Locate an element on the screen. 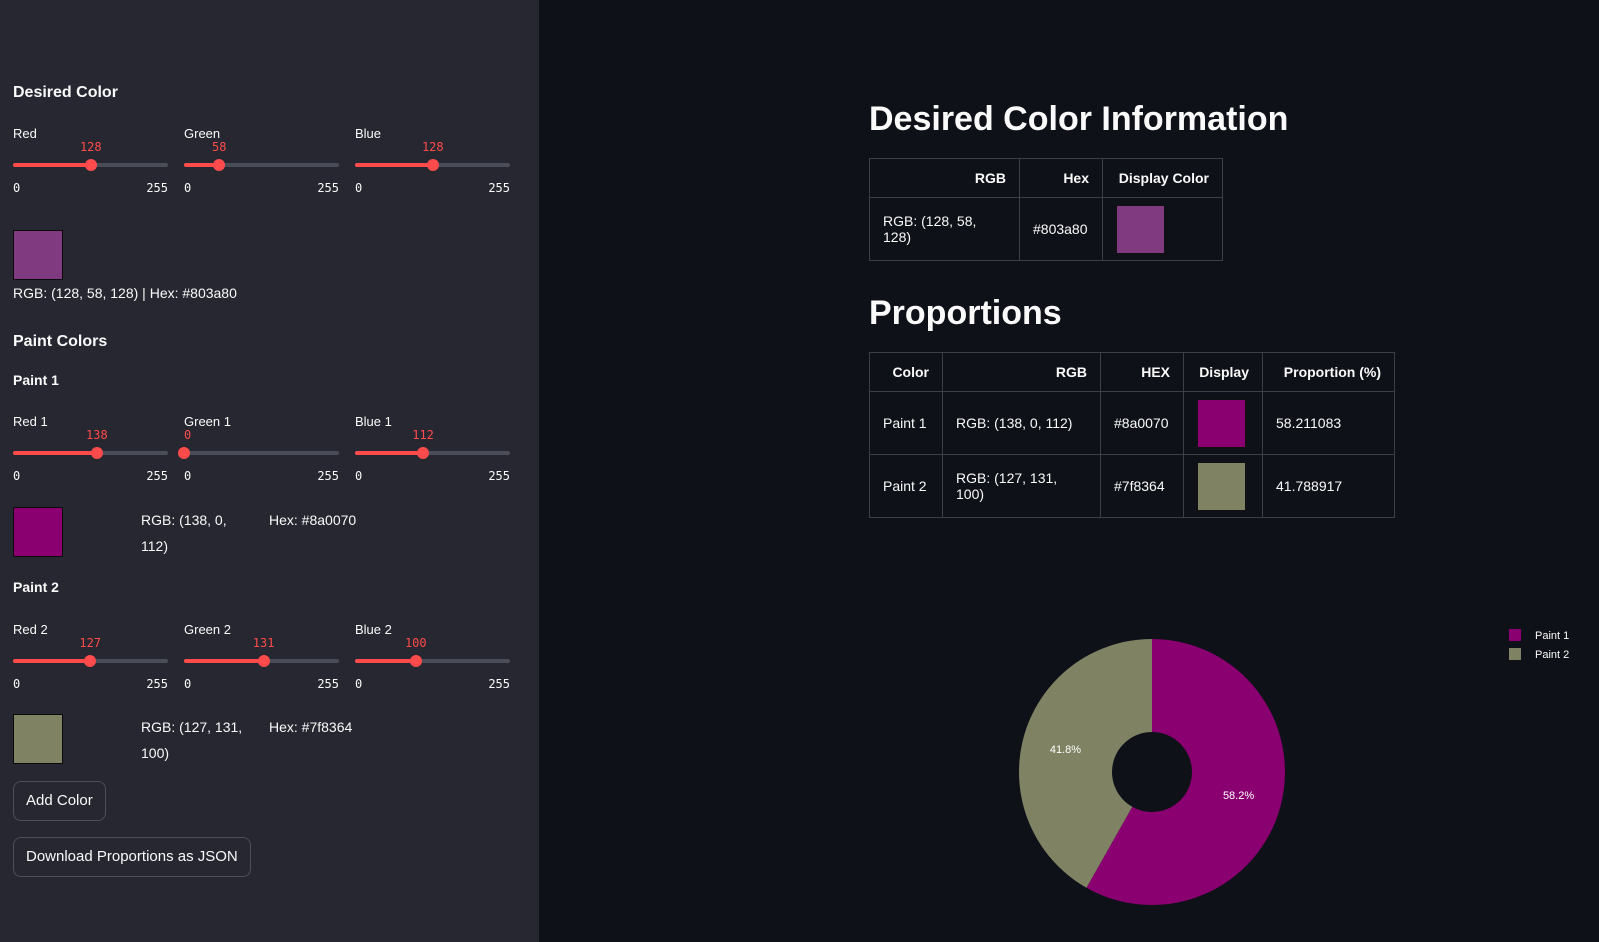 This screenshot has height=942, width=1599. cell-proportion: 41.788917 is located at coordinates (1328, 486).